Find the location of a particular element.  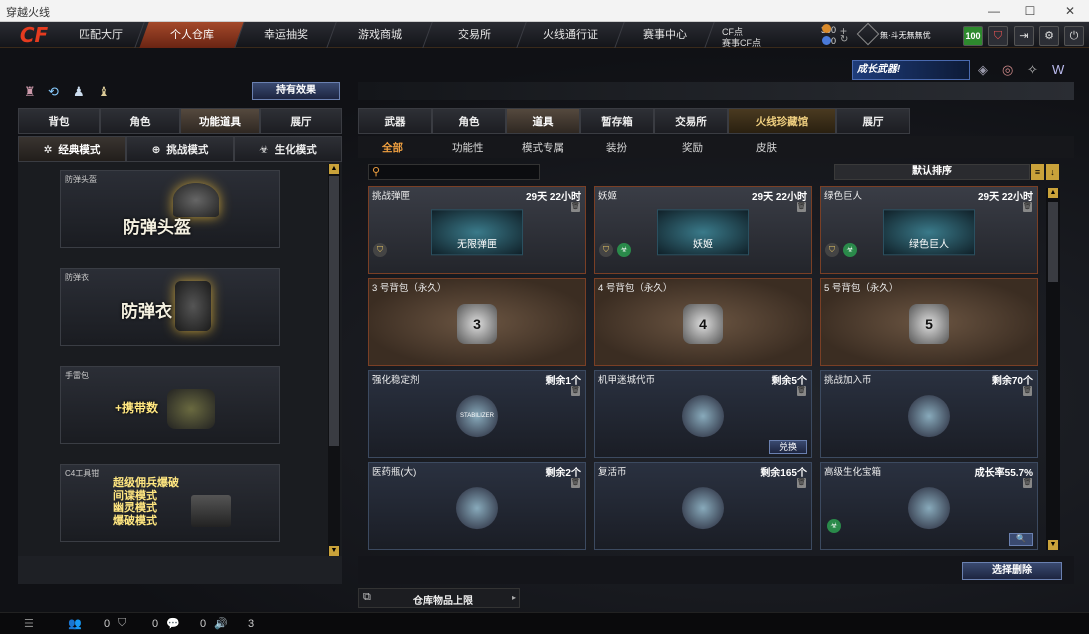

nav-warehouse: 个人仓库 is located at coordinates (192, 35).